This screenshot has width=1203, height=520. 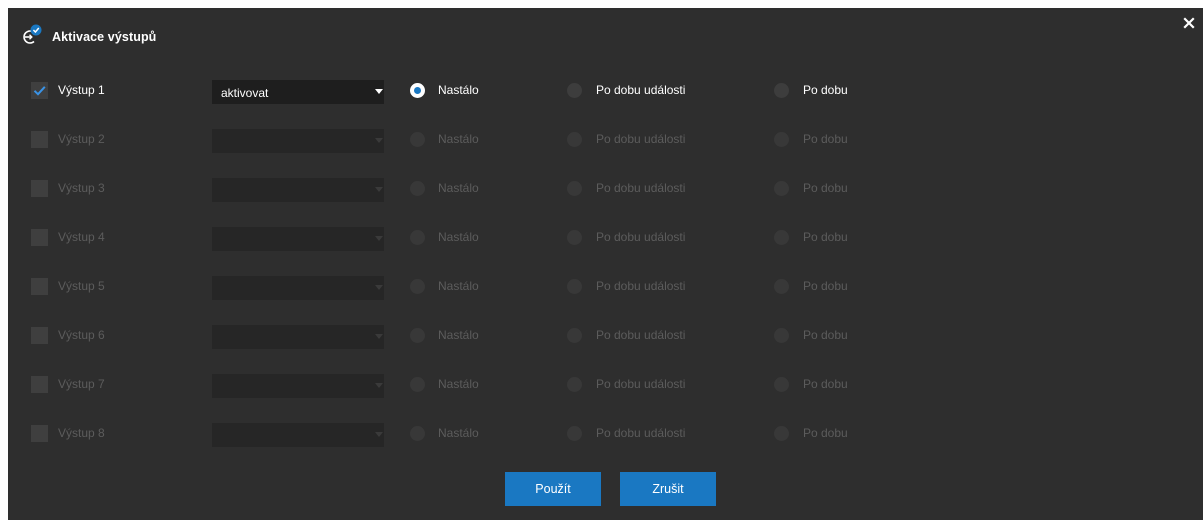 I want to click on output-8-mode-permanent-radio, so click(x=417, y=433).